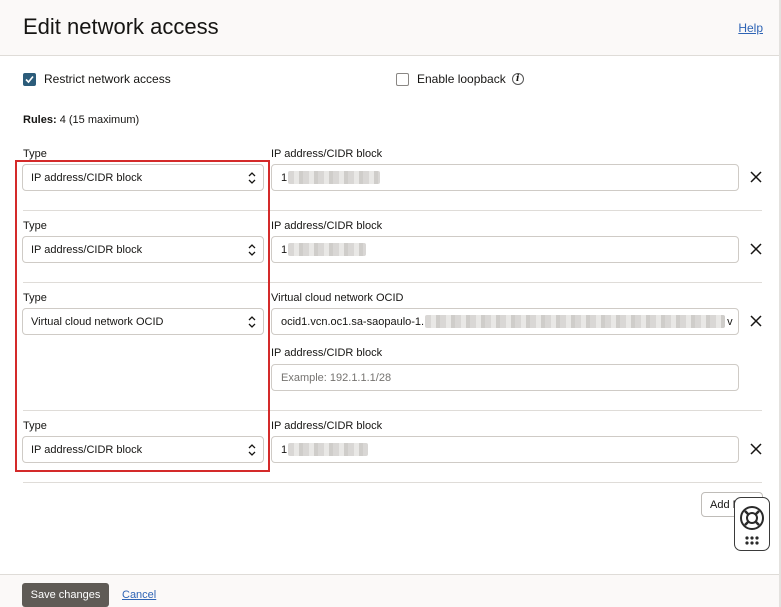  I want to click on rule-2-ip-input: 1, so click(505, 249).